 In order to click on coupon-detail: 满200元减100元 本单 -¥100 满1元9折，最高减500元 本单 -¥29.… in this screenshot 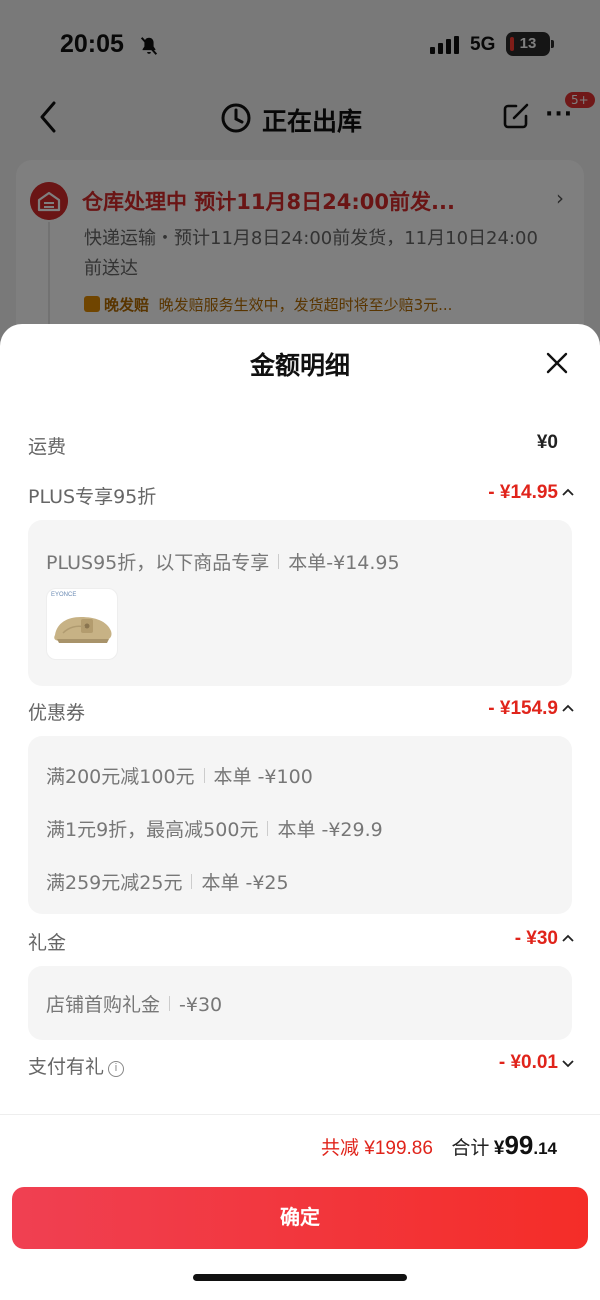, I will do `click(300, 825)`.